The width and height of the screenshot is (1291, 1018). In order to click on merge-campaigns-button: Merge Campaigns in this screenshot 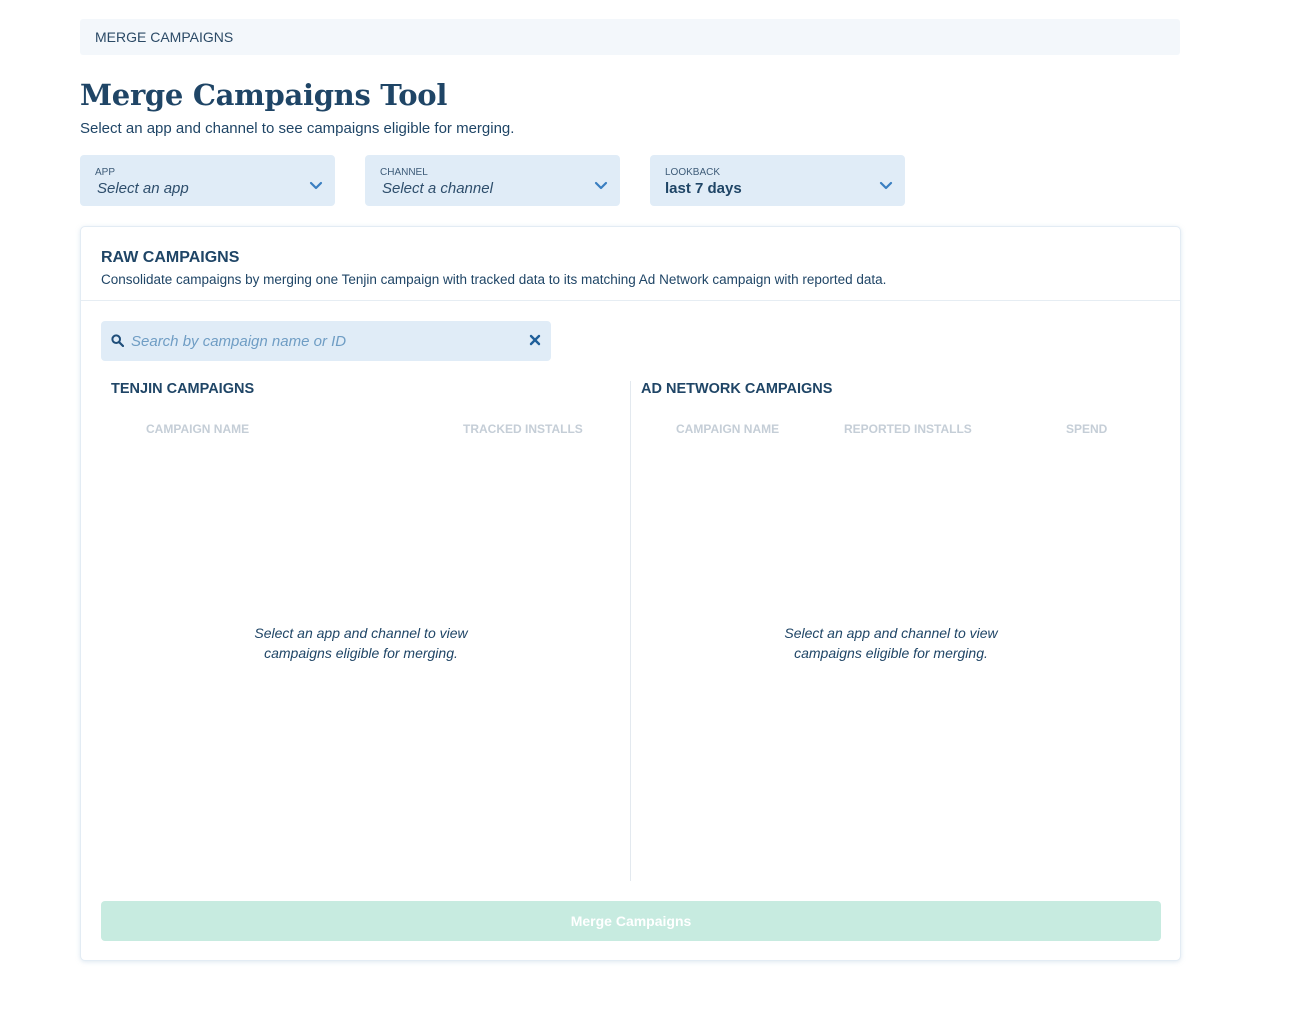, I will do `click(631, 921)`.